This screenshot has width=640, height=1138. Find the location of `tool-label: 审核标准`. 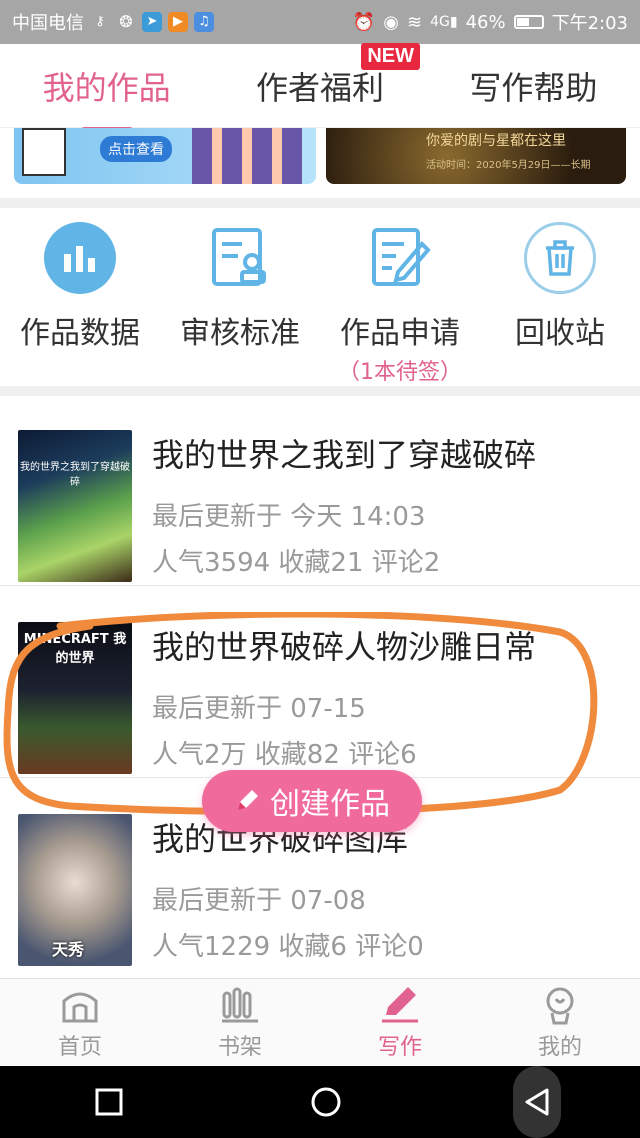

tool-label: 审核标准 is located at coordinates (240, 333).